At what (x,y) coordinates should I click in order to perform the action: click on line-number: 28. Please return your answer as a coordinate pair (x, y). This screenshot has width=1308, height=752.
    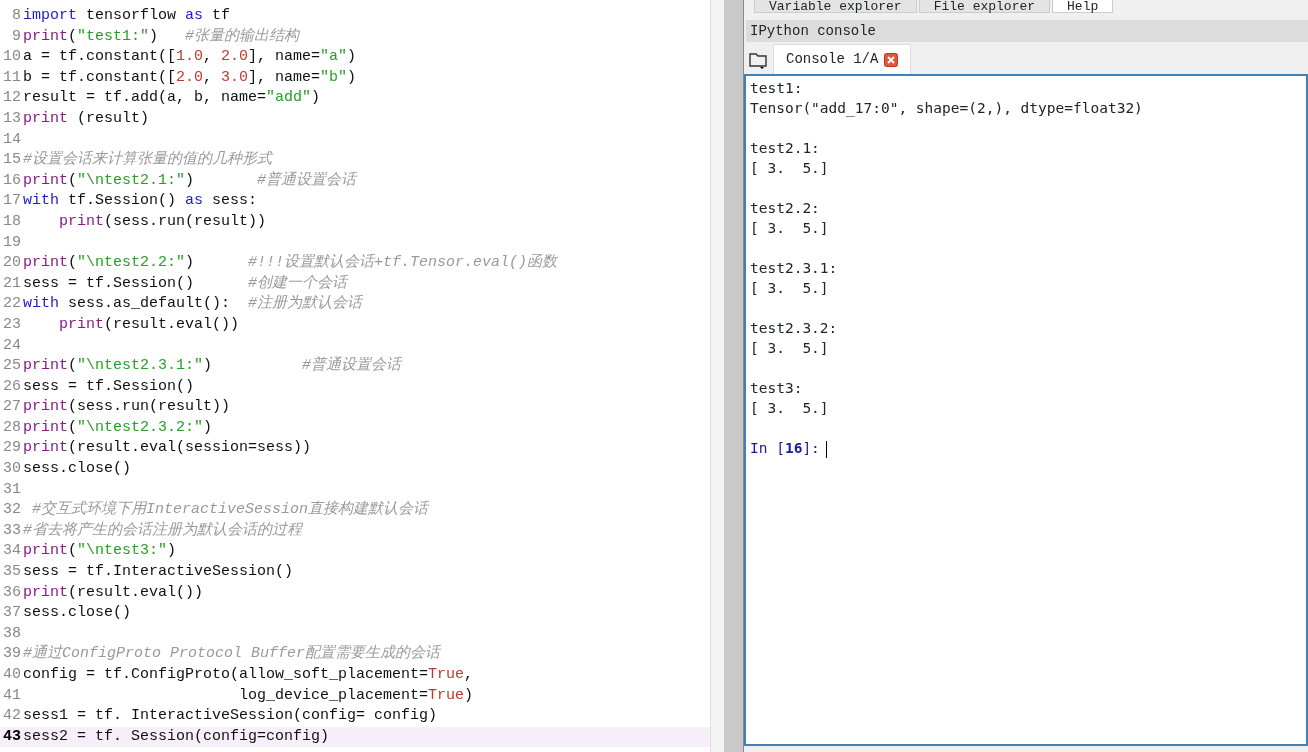
    Looking at the image, I should click on (12, 427).